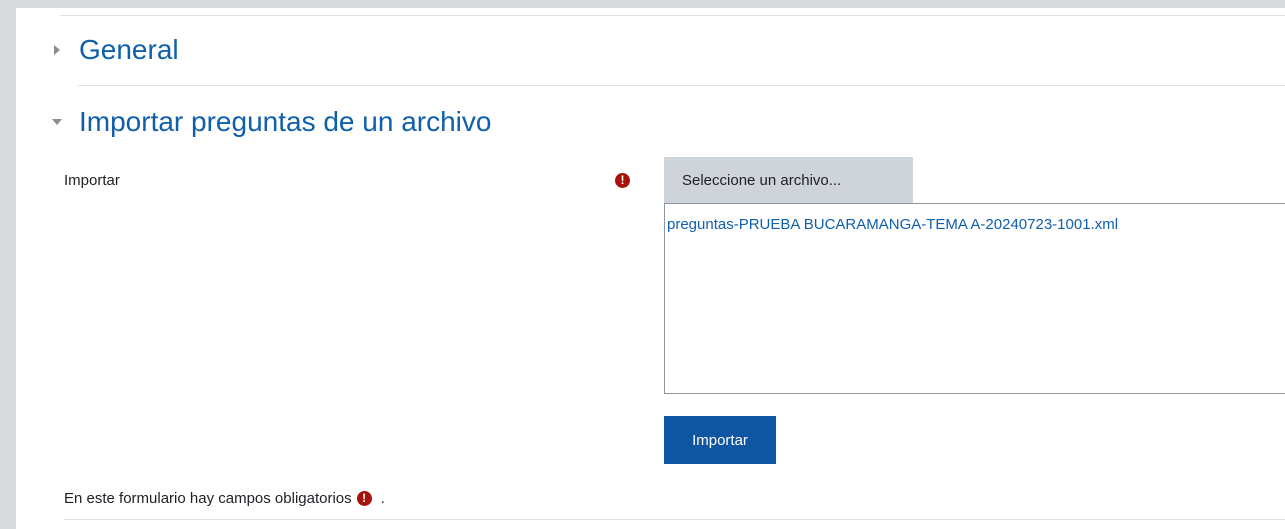 The image size is (1285, 529). I want to click on section-general-header: General, so click(114, 50).